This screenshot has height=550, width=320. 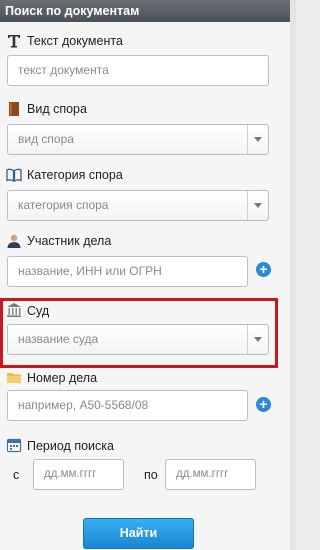 What do you see at coordinates (14, 175) in the screenshot?
I see `open-book-icon` at bounding box center [14, 175].